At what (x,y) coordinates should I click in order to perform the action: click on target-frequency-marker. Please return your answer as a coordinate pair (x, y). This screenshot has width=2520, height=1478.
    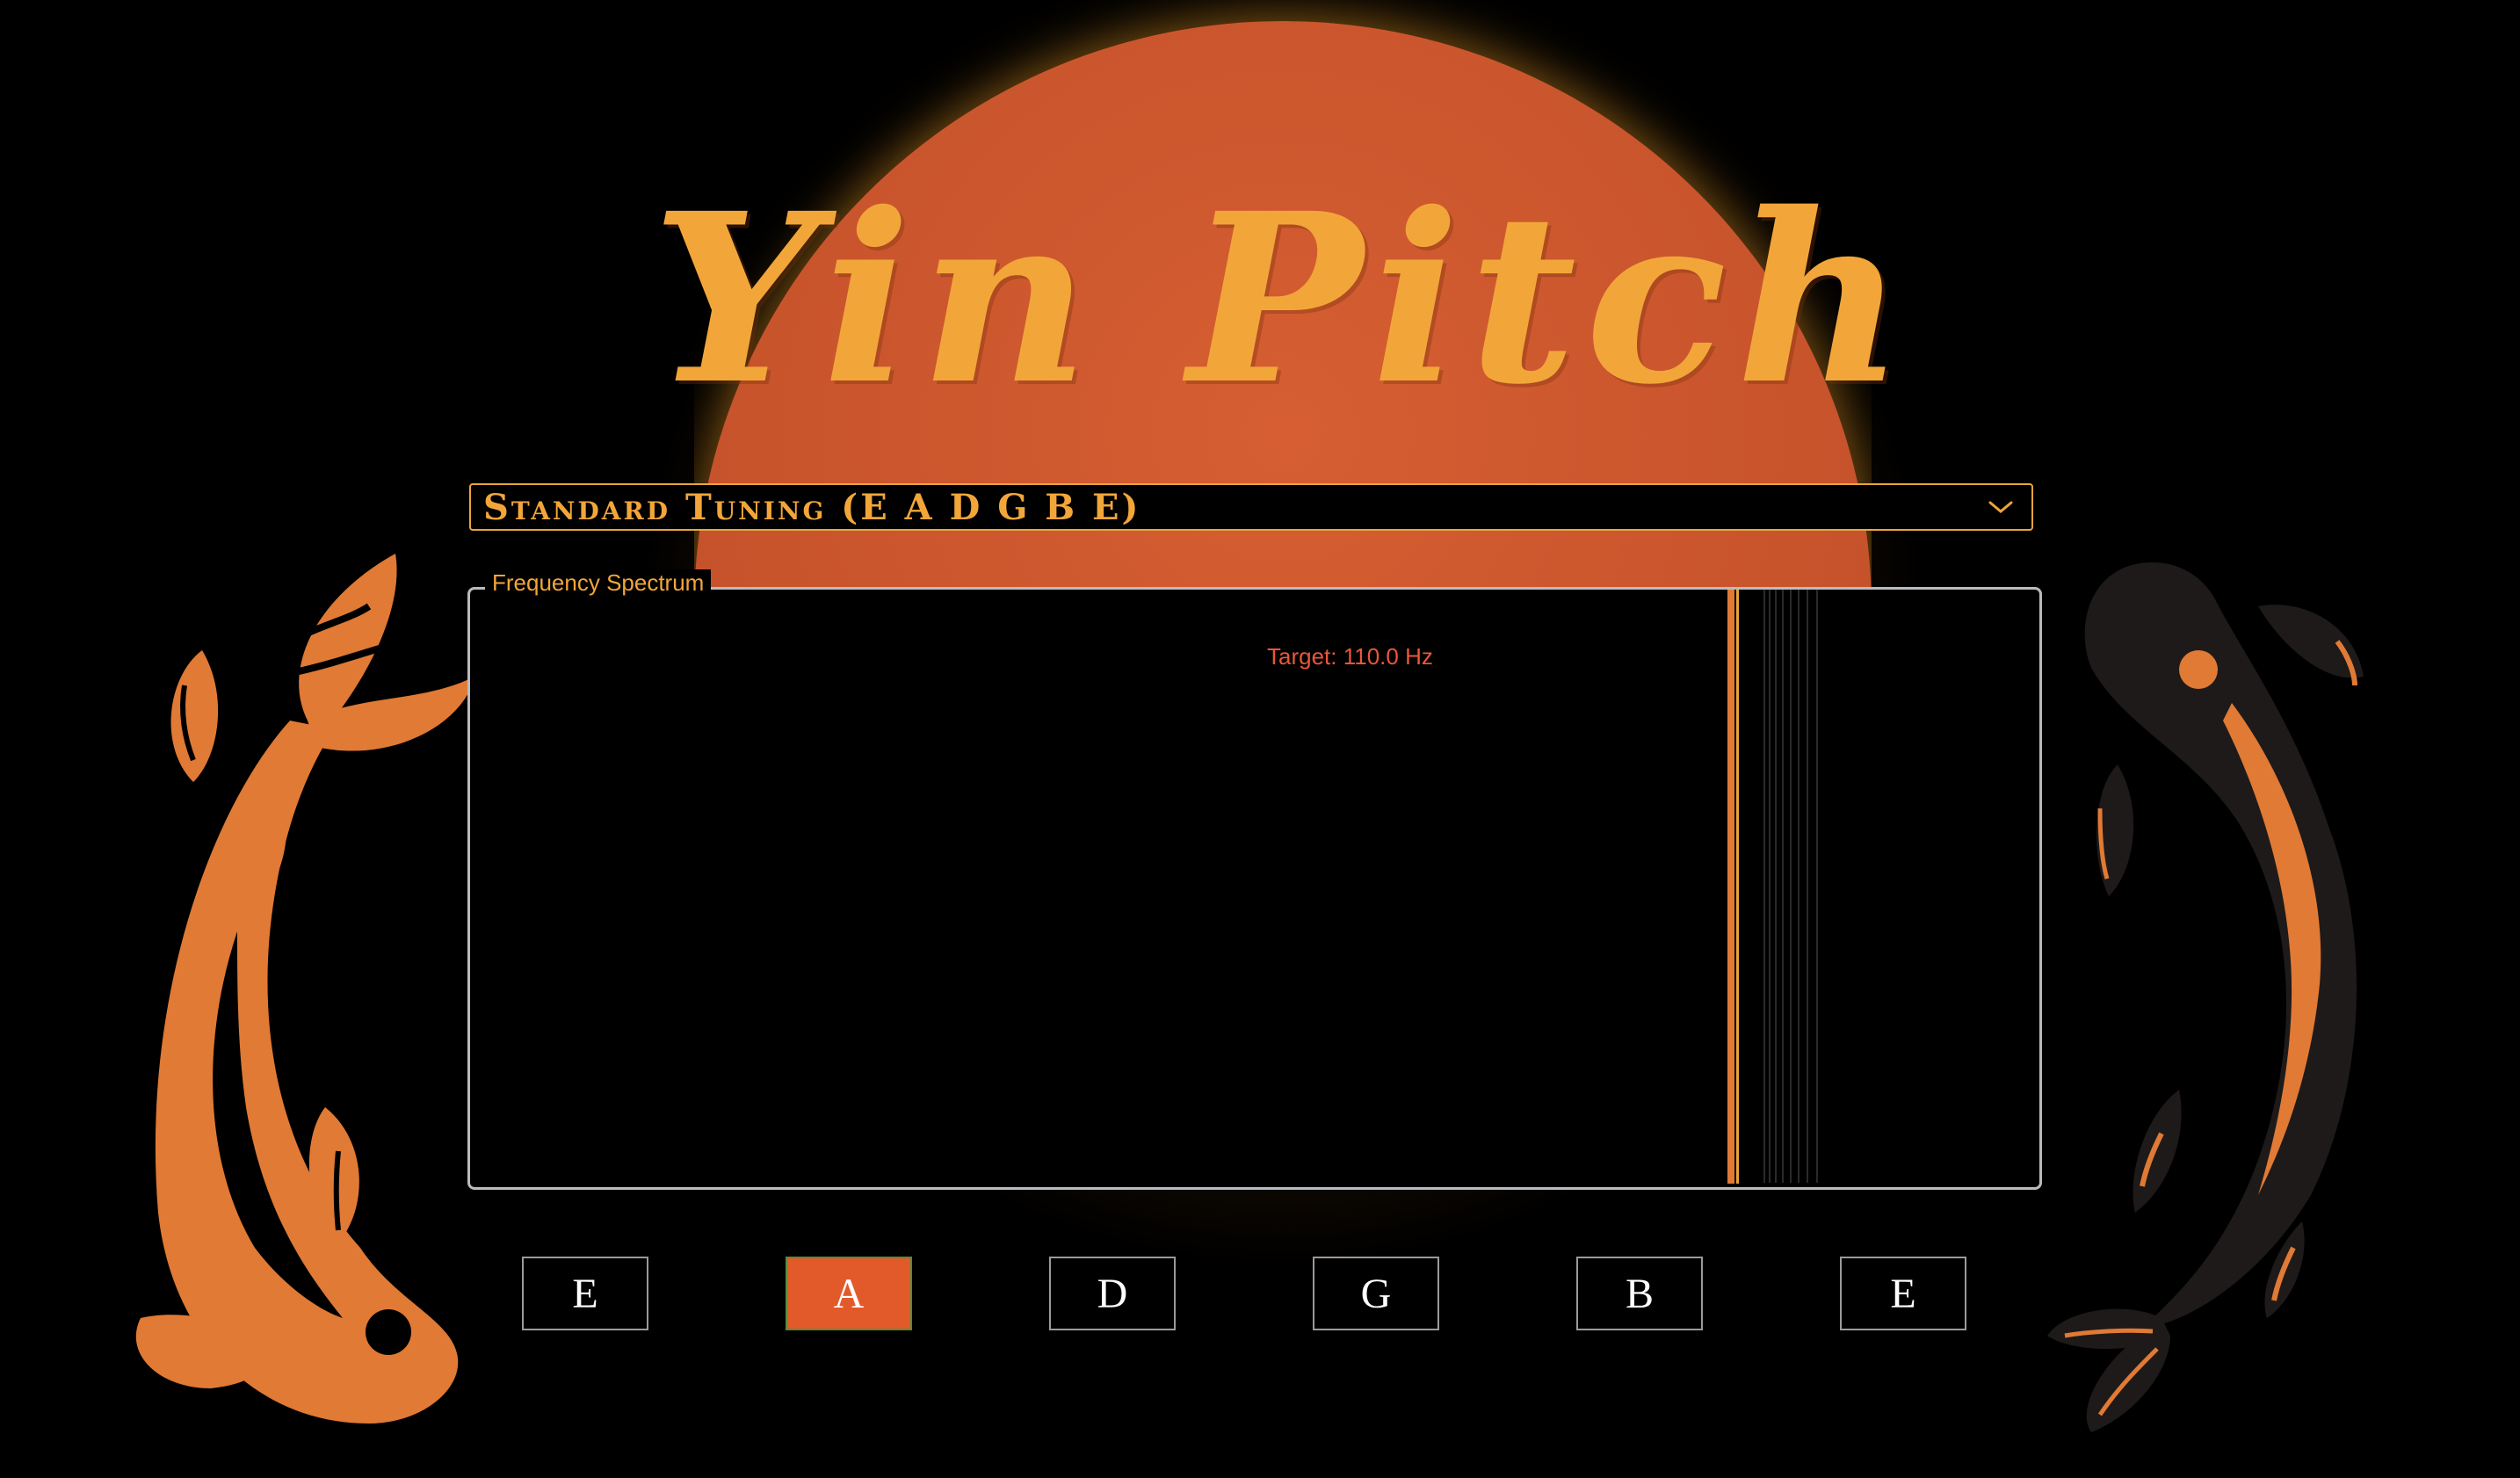
    Looking at the image, I should click on (1730, 887).